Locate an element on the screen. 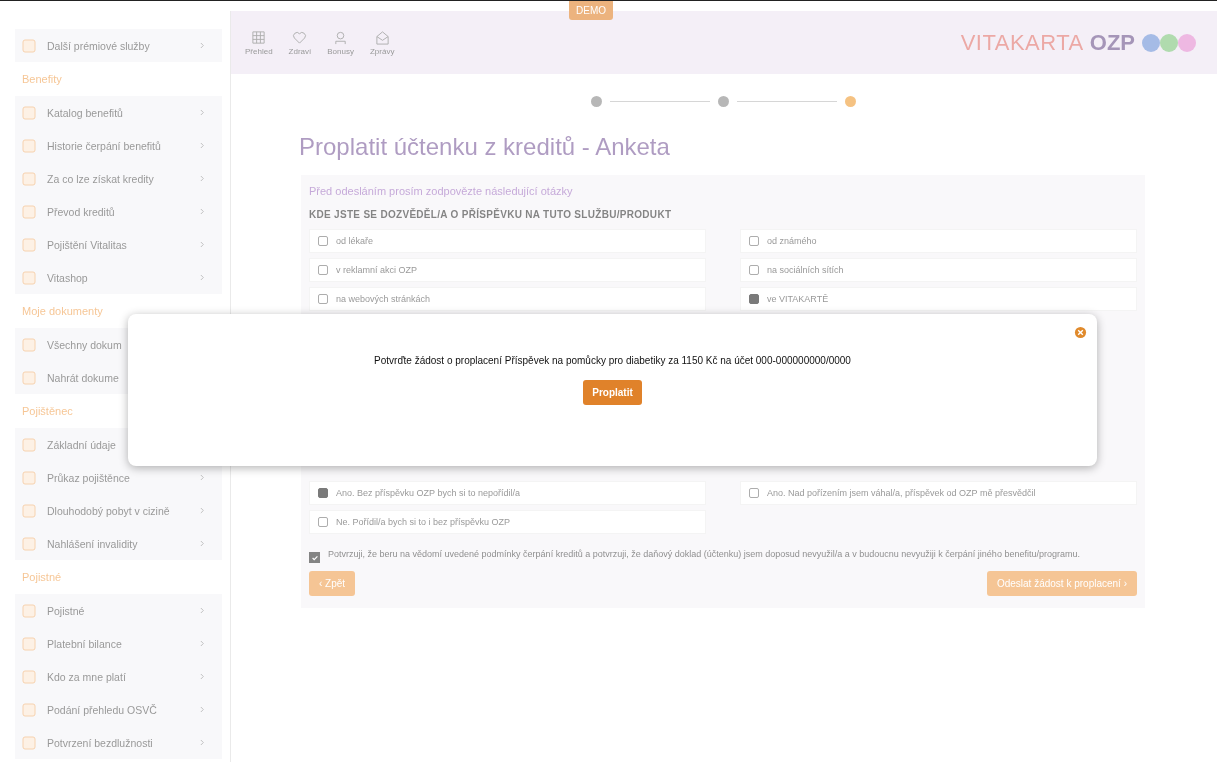 Image resolution: width=1217 pixels, height=762 pixels. sidebar-item-label: Průkaz pojištěnce is located at coordinates (89, 477).